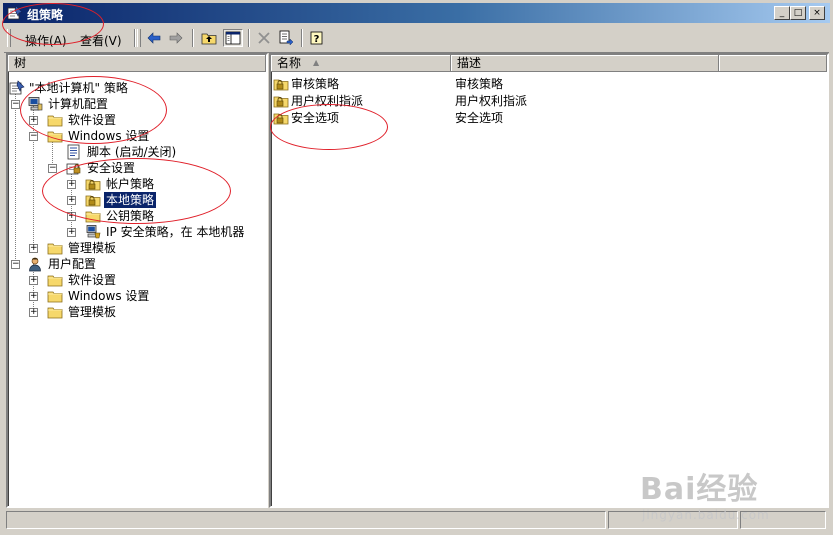  I want to click on tree-item-scripts: 脚本 (启动/关闭), so click(137, 152).